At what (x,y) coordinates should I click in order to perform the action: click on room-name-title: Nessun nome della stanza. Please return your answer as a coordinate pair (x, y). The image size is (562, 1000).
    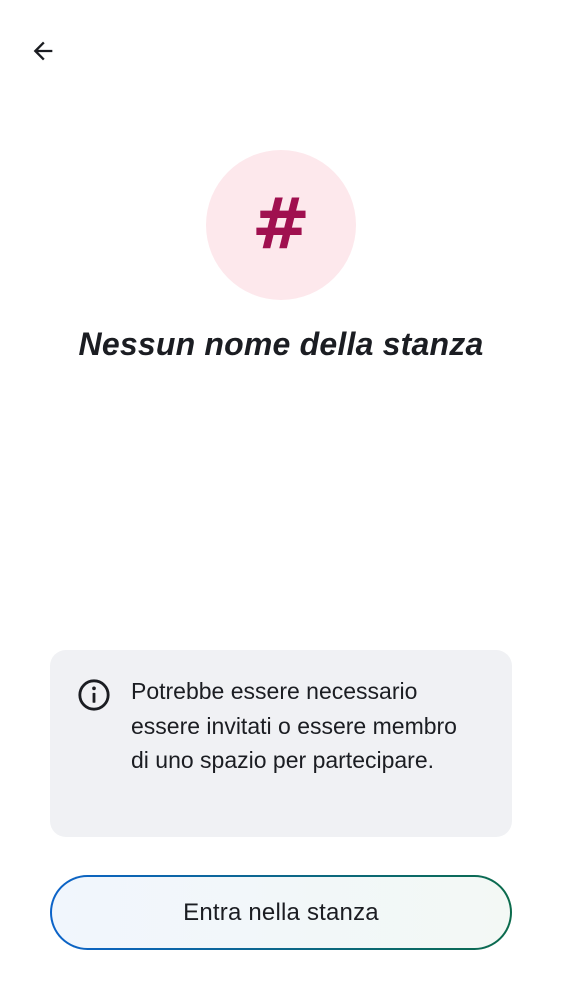
    Looking at the image, I should click on (281, 344).